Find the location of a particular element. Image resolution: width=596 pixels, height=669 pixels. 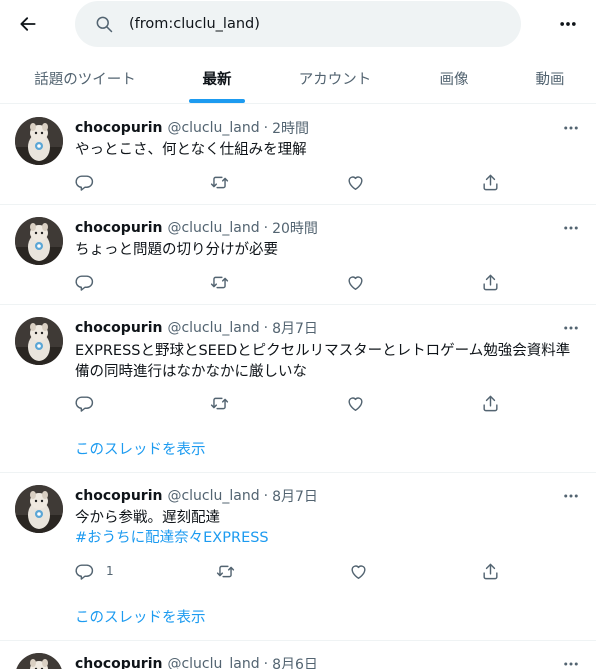

tweet: chocopurin @cluclu_land · 8月6日 is located at coordinates (298, 655).